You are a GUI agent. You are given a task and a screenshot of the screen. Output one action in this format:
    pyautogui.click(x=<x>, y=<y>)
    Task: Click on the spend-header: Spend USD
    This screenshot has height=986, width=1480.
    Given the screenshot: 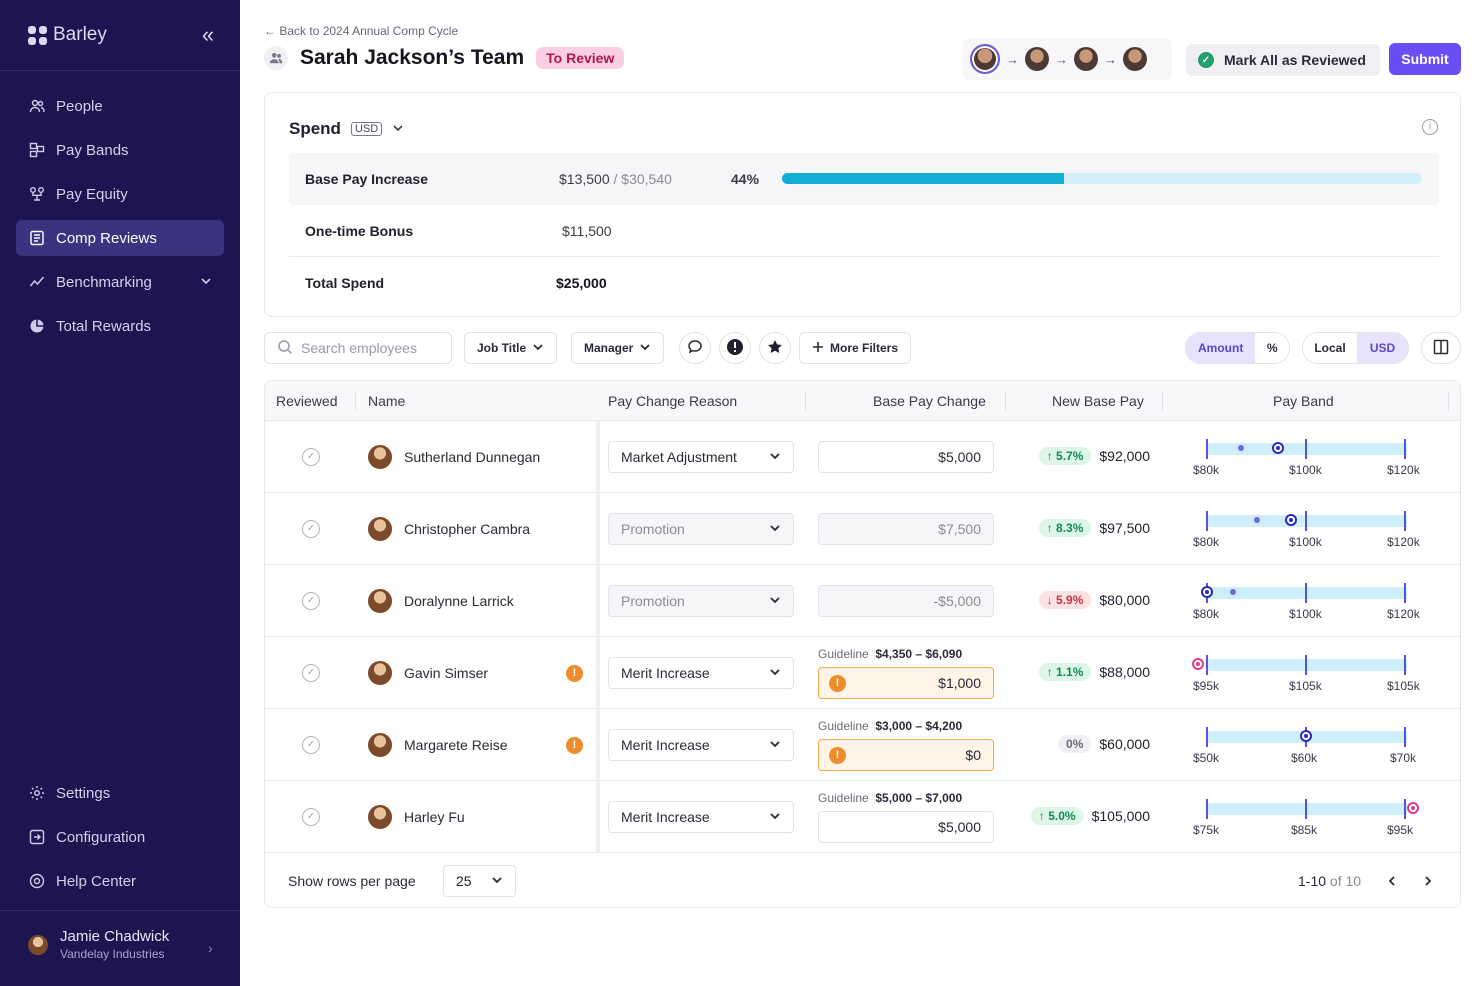 What is the action you would take?
    pyautogui.click(x=346, y=129)
    